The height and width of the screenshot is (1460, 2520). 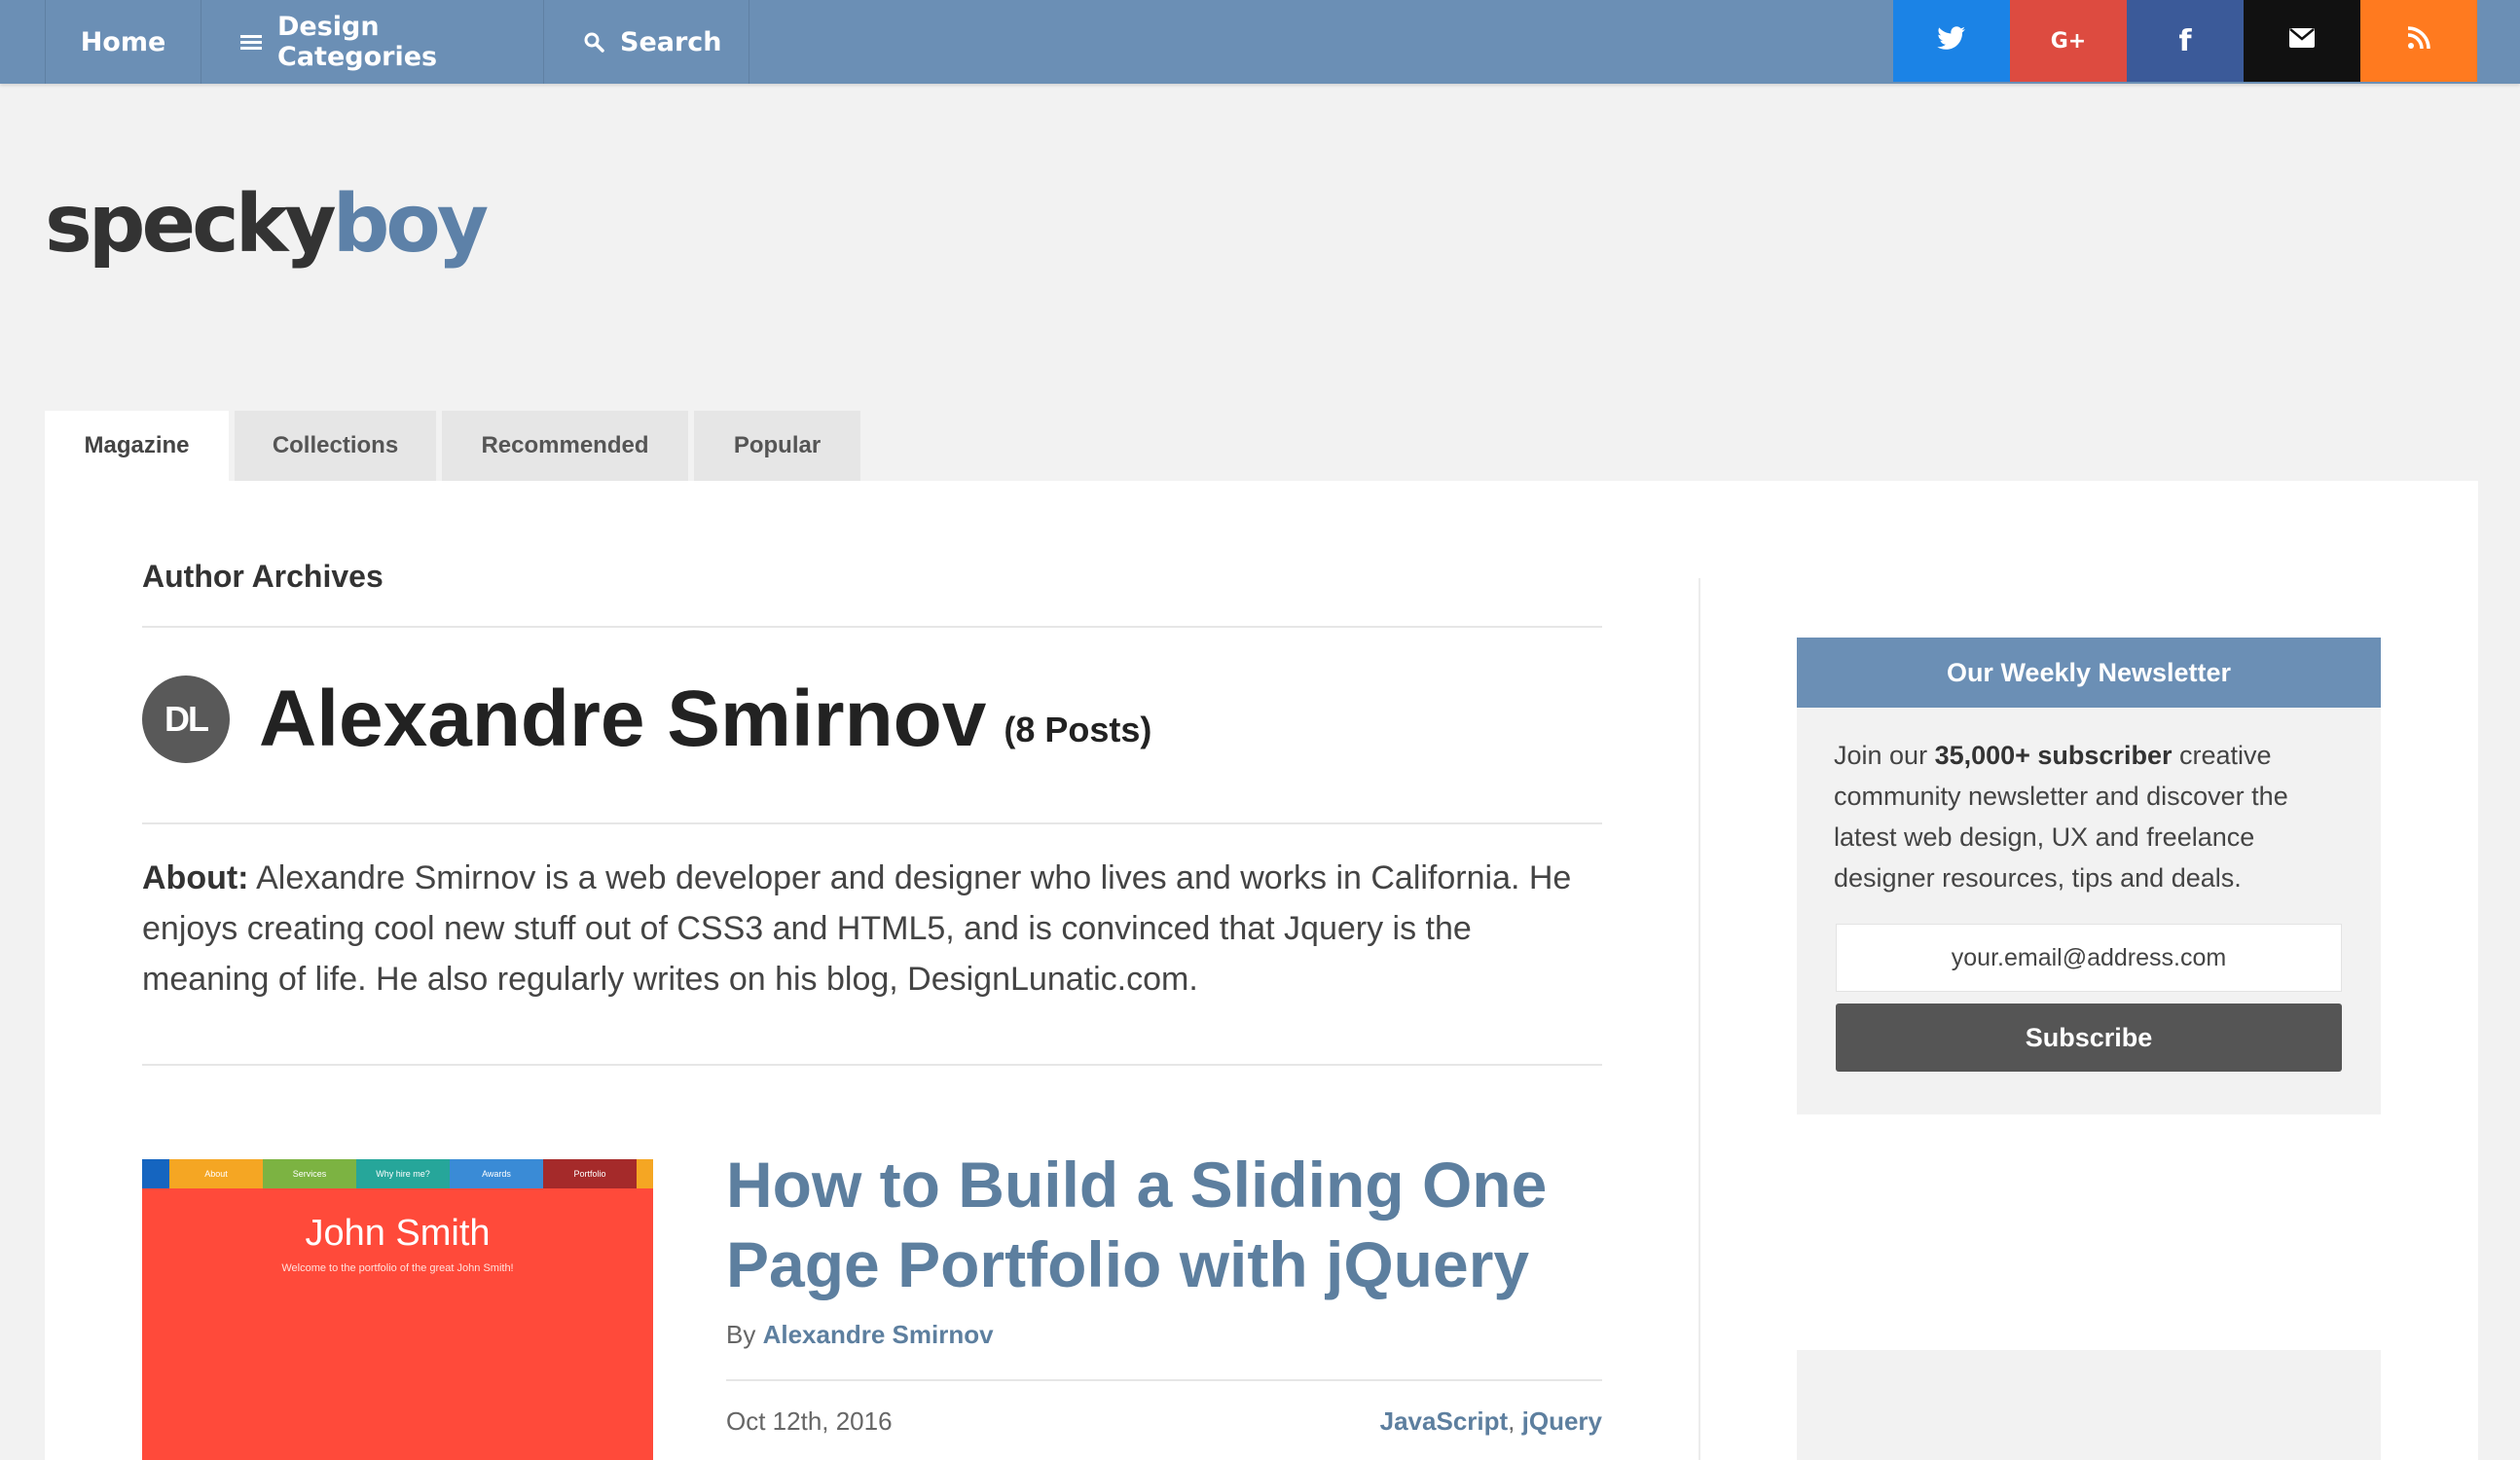 What do you see at coordinates (671, 42) in the screenshot?
I see `nav-search-label: Search` at bounding box center [671, 42].